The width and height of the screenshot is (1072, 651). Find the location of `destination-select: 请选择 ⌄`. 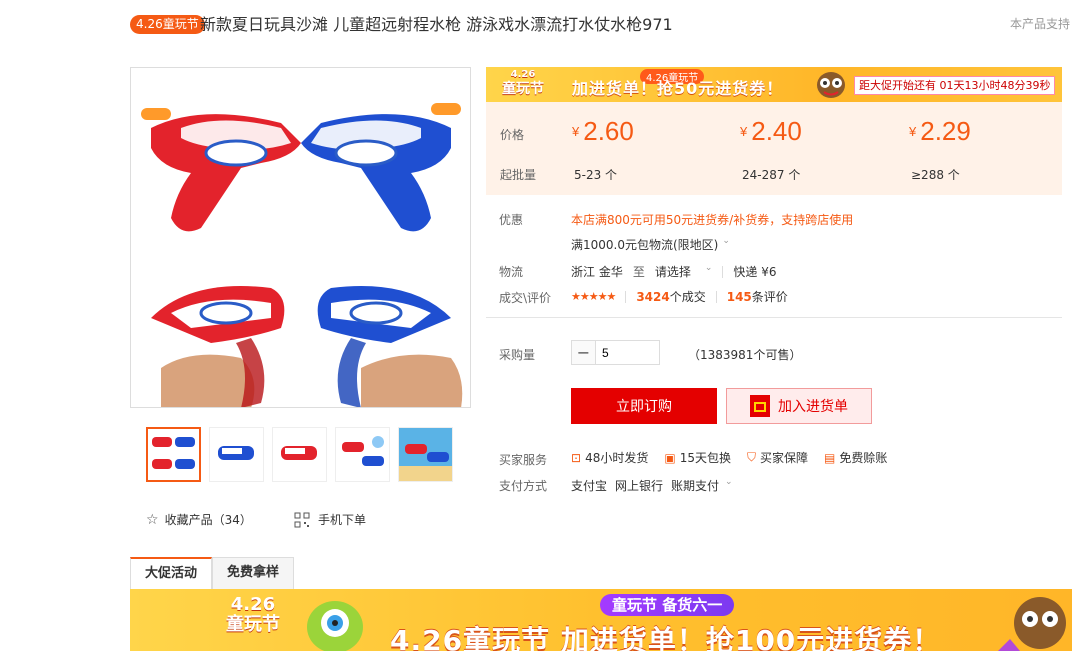

destination-select: 请选择 ⌄ is located at coordinates (684, 271).